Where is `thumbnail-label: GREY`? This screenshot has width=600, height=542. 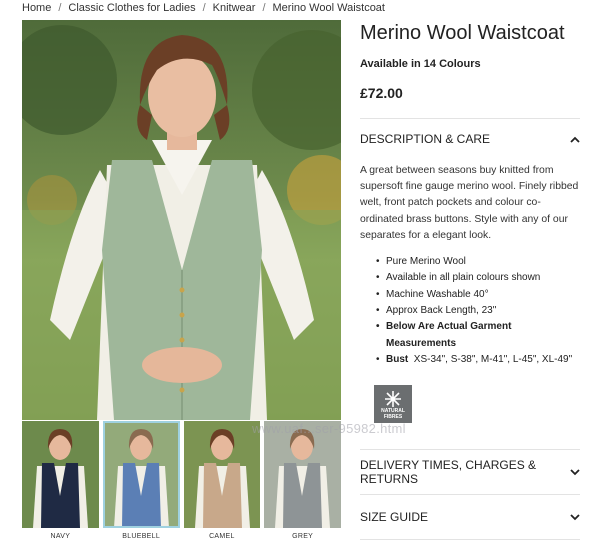 thumbnail-label: GREY is located at coordinates (303, 536).